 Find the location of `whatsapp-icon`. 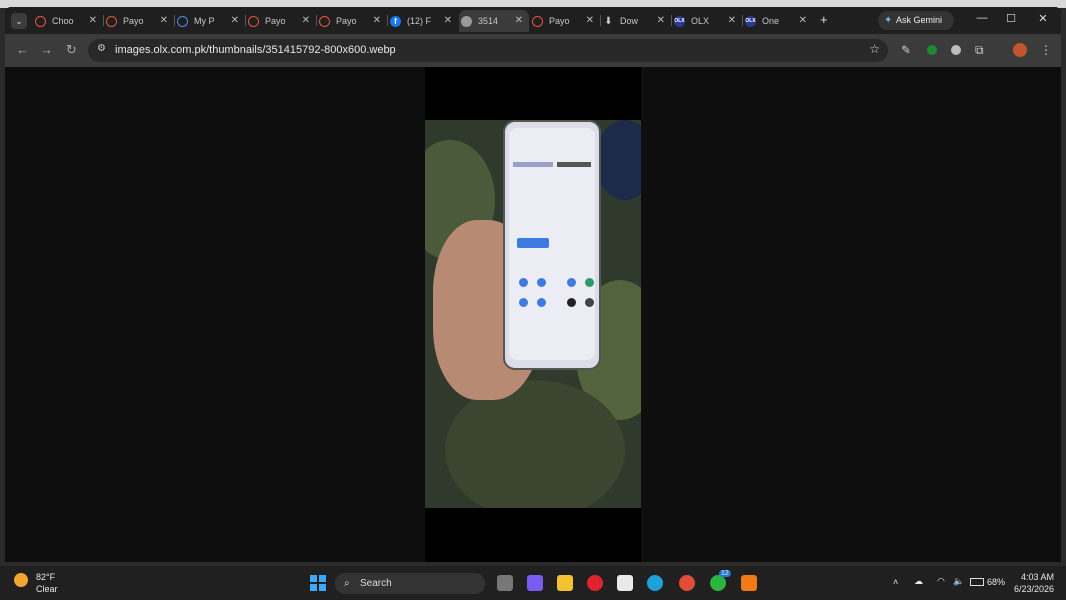

whatsapp-icon is located at coordinates (718, 583).